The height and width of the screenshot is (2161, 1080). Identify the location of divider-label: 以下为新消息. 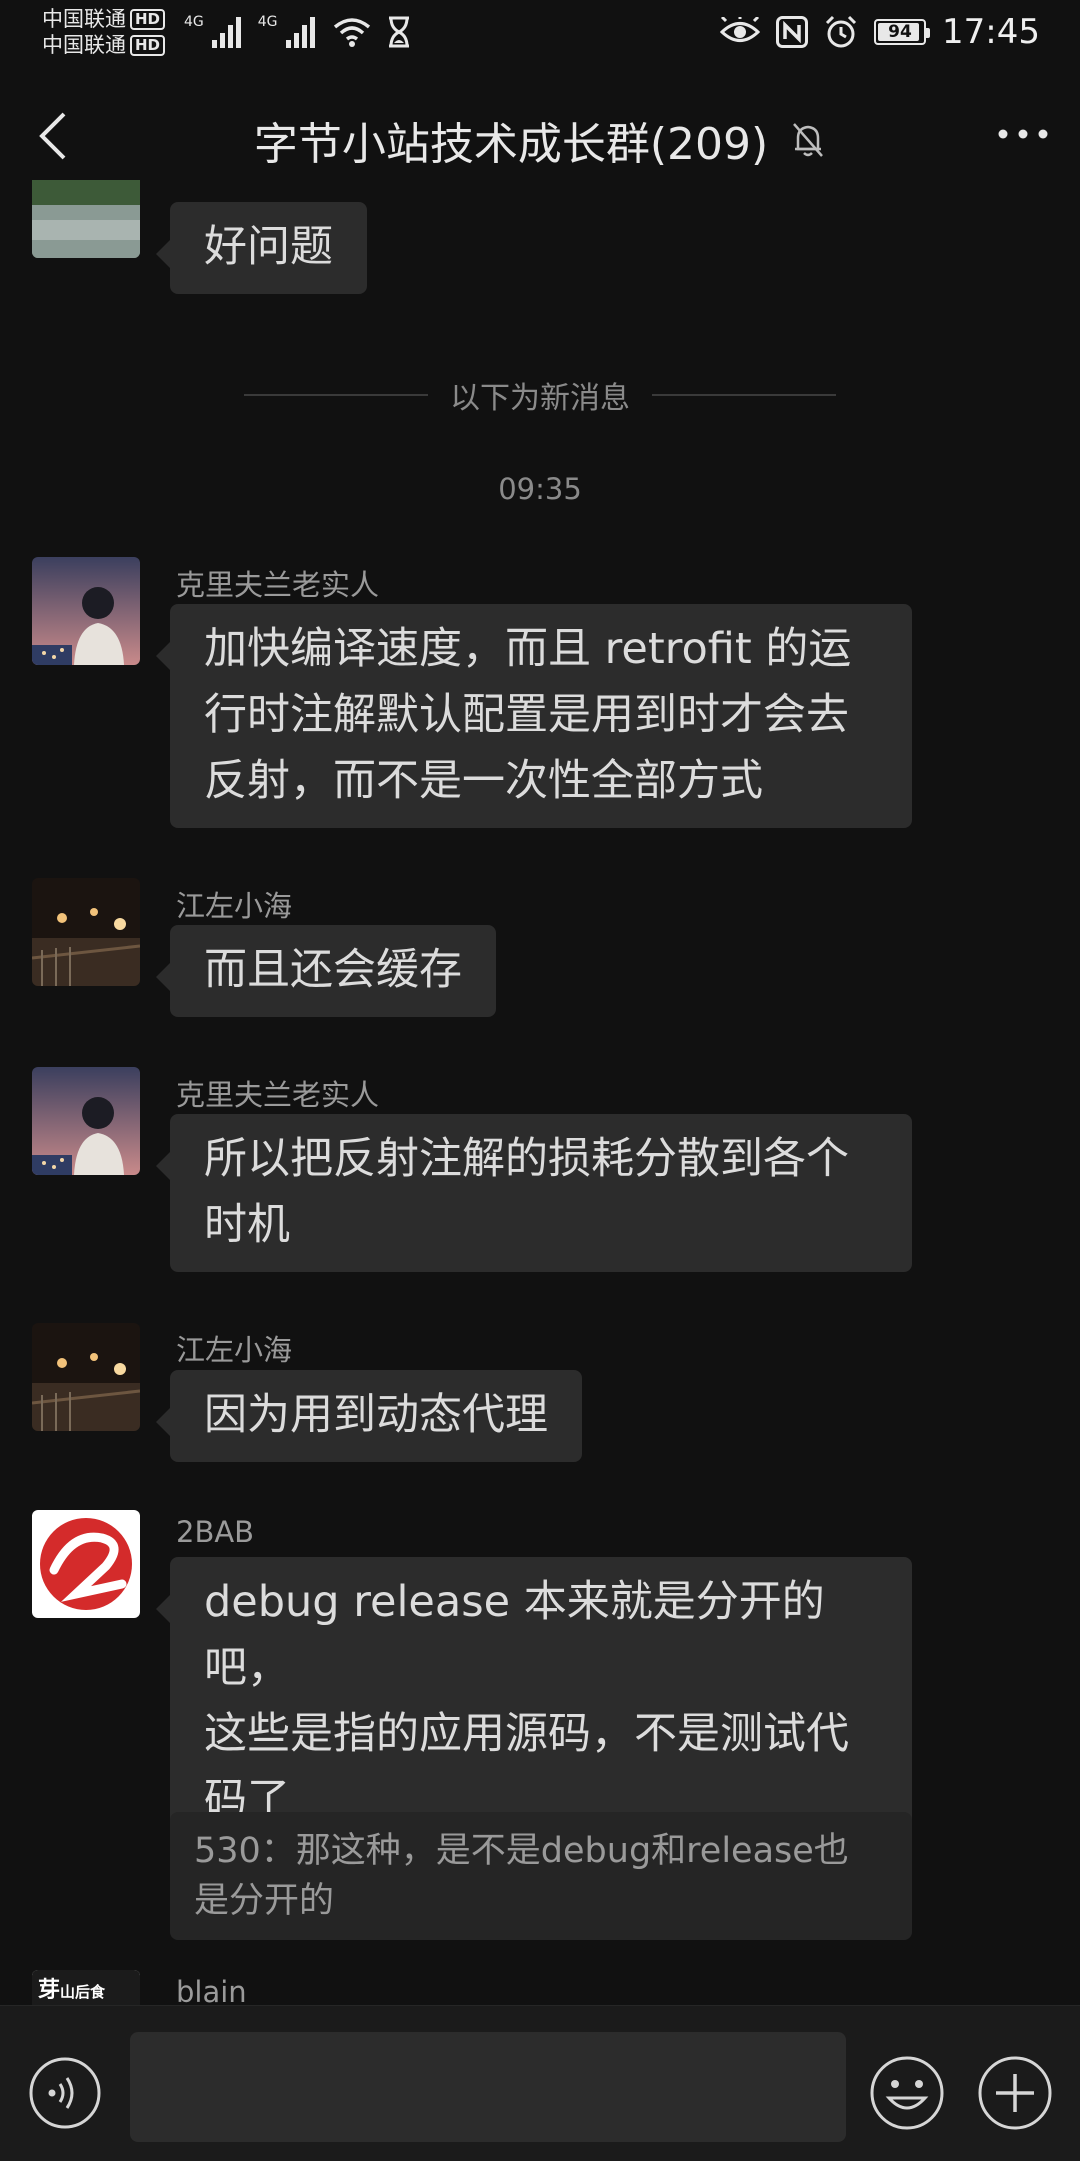
(540, 398).